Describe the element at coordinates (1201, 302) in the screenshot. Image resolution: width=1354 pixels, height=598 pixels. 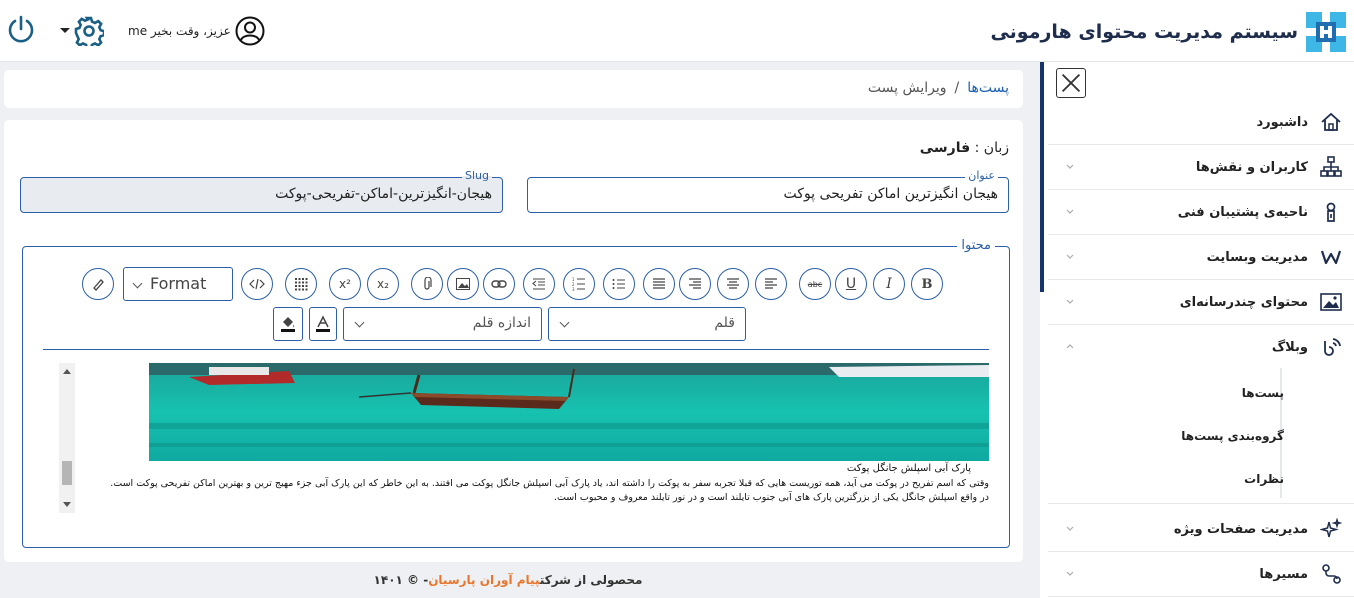
I see `sidebar-item-media: محتوای چندرسانه‌ای` at that location.